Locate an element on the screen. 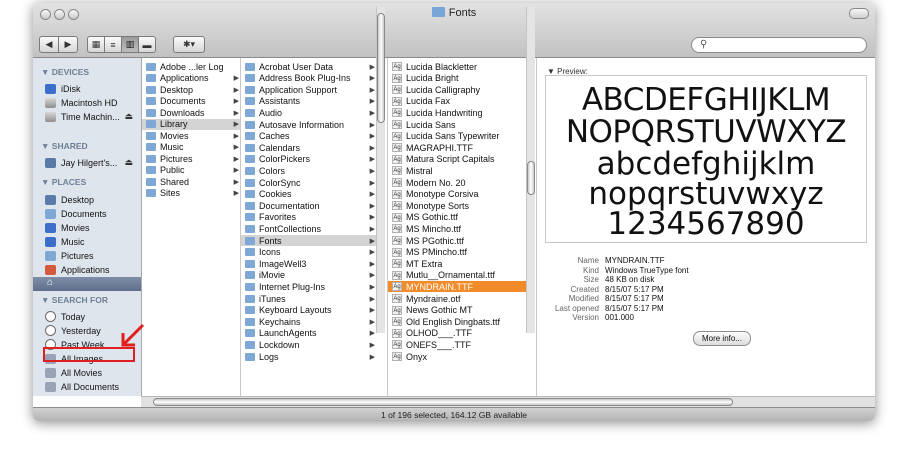 The height and width of the screenshot is (455, 912). list-item: Audio ▶ is located at coordinates (310, 112).